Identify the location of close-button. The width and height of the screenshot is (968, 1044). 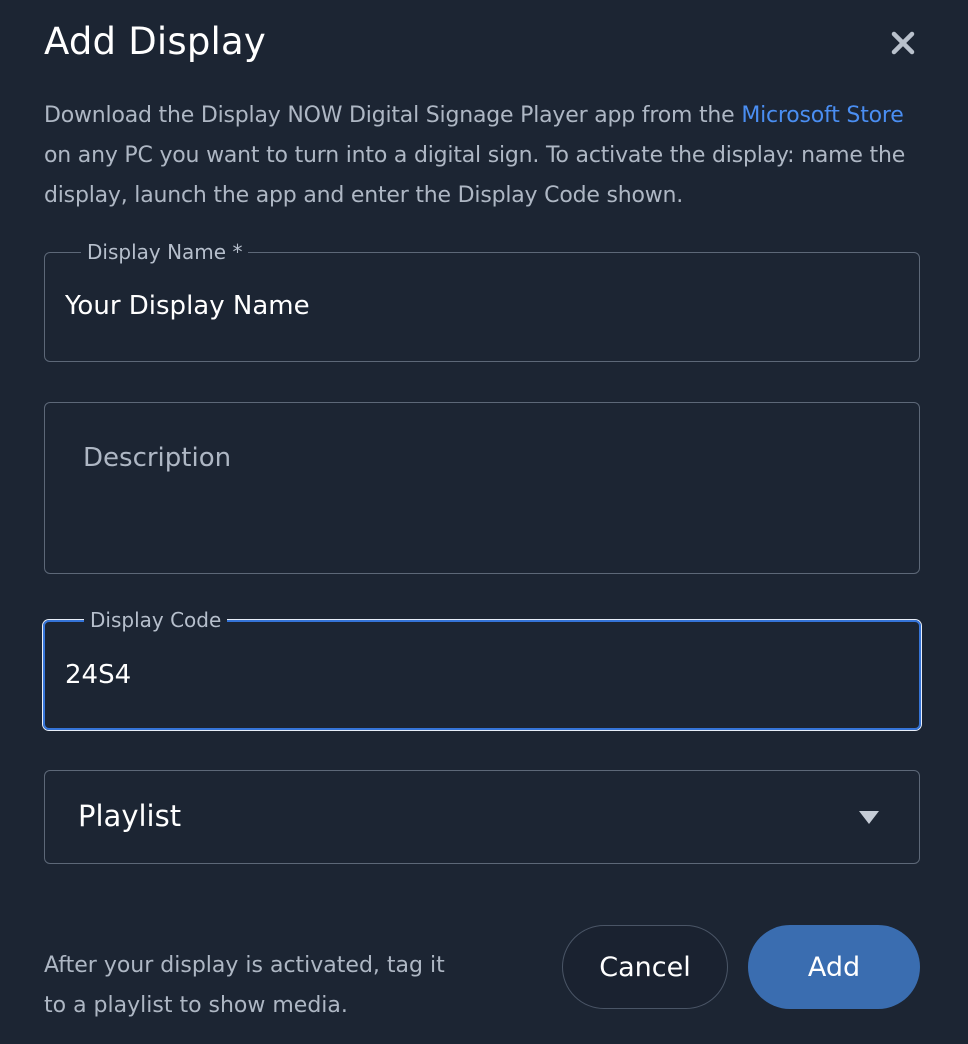
(903, 43).